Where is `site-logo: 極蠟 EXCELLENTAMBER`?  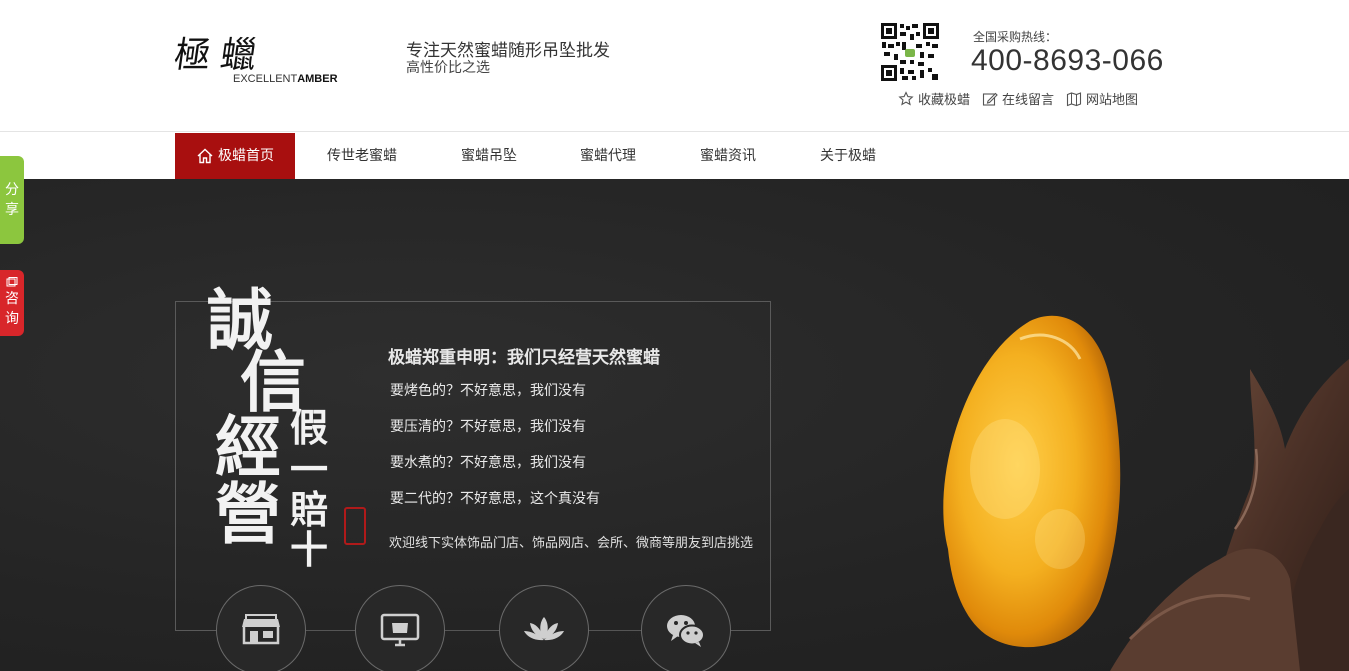 site-logo: 極蠟 EXCELLENTAMBER is located at coordinates (278, 57).